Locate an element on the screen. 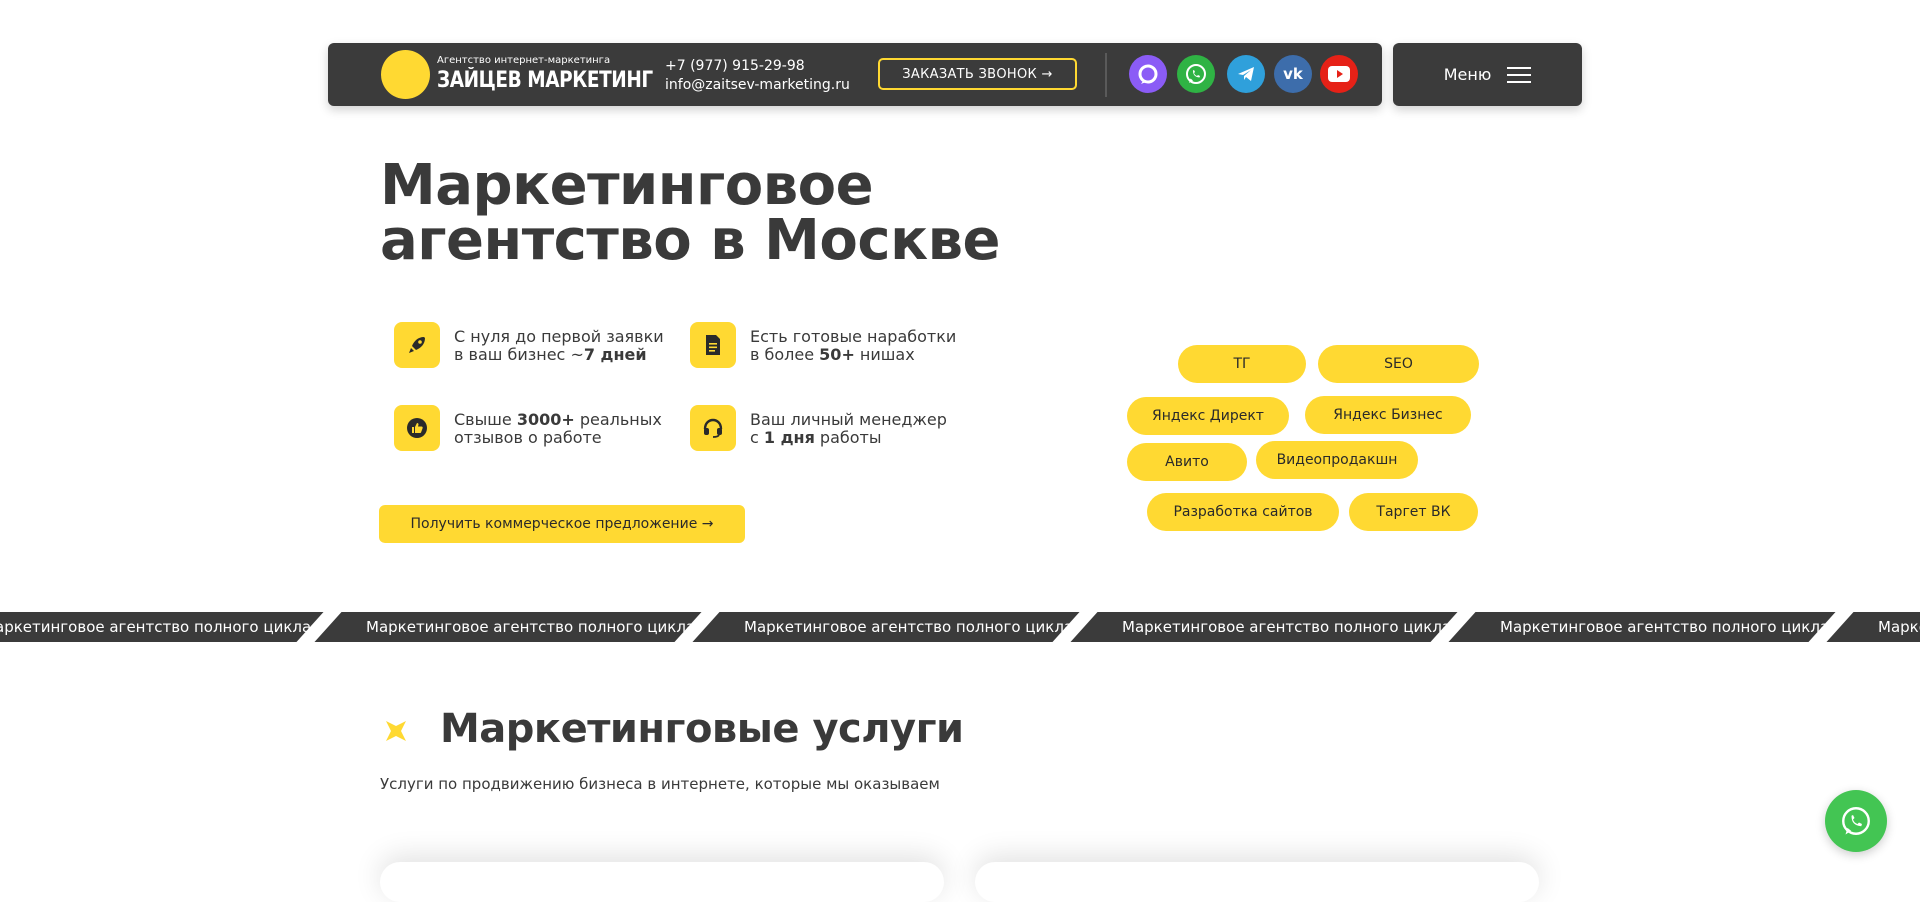  feature-manager: Ваш личный менеджер с 1 дня работы is located at coordinates (848, 428).